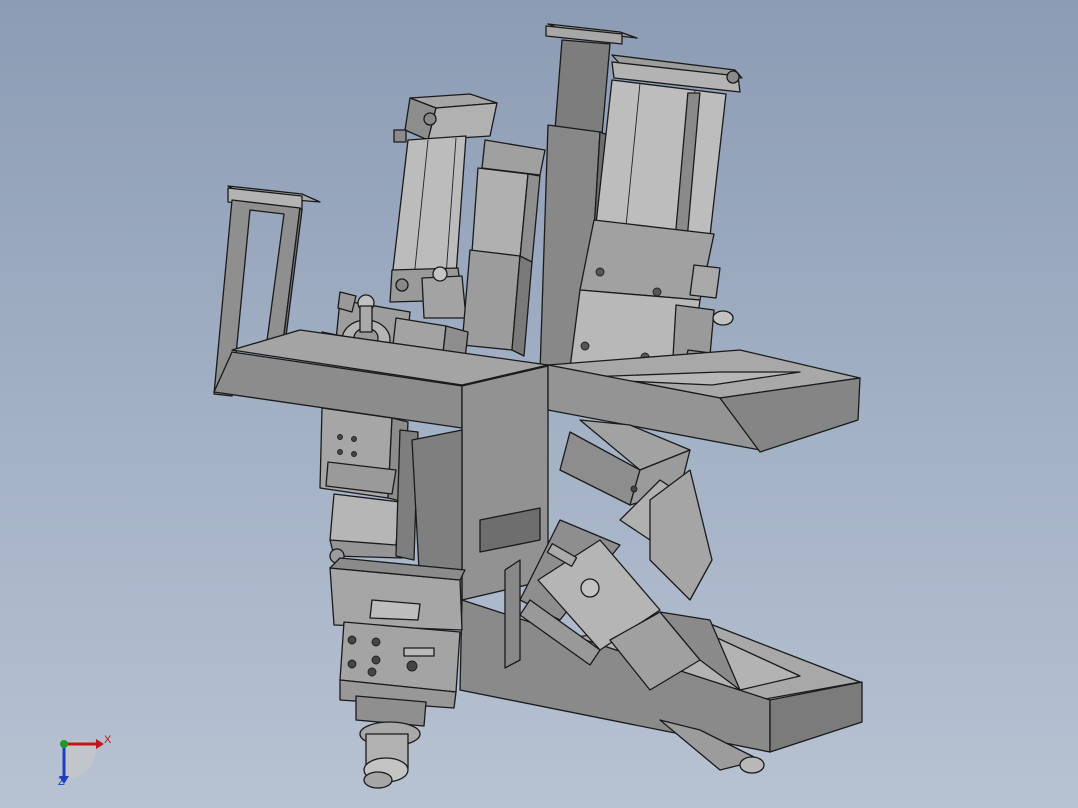 The height and width of the screenshot is (808, 1078). I want to click on x-axis-label: X, so click(108, 740).